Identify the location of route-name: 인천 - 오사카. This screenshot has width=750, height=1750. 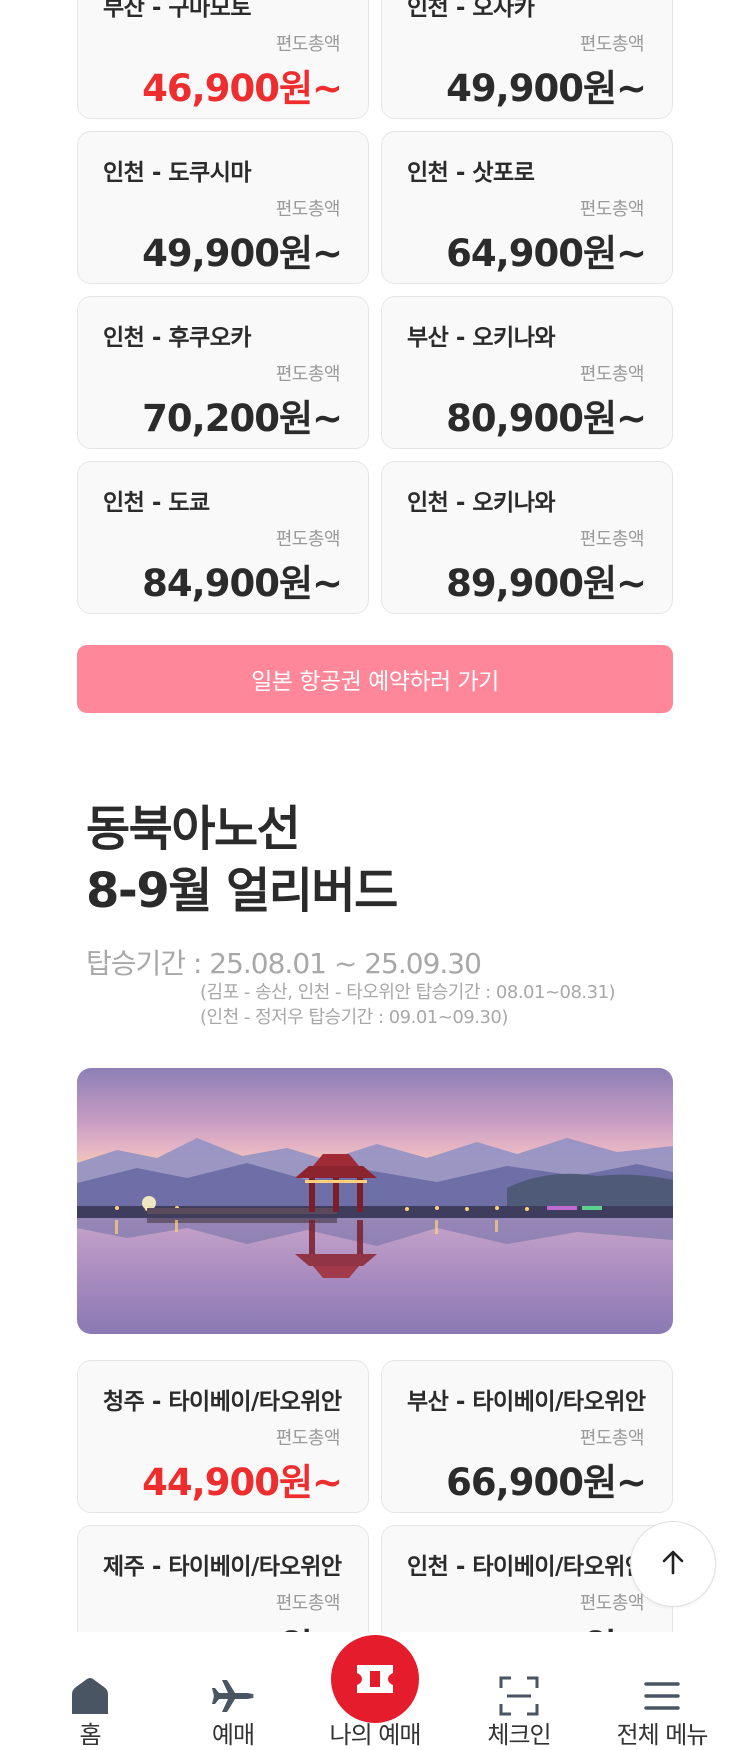
(471, 10).